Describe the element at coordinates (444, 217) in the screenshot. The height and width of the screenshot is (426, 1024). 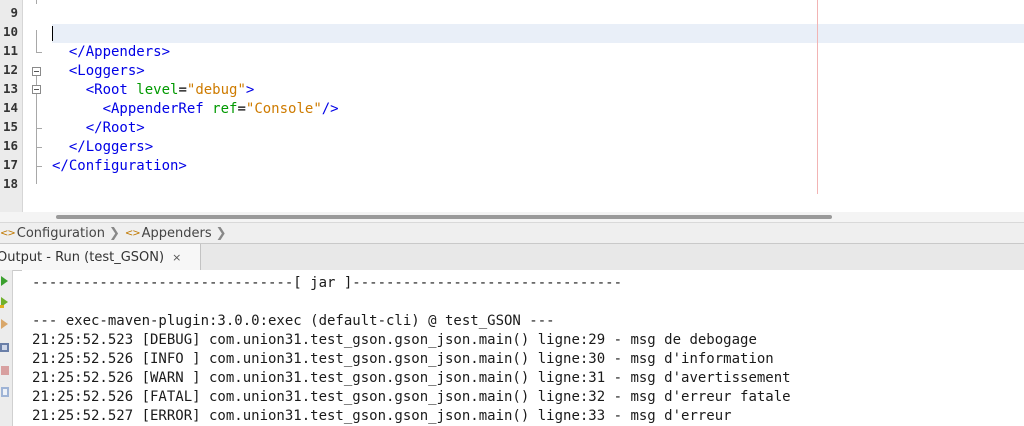
I see `scrollbar-thumb` at that location.